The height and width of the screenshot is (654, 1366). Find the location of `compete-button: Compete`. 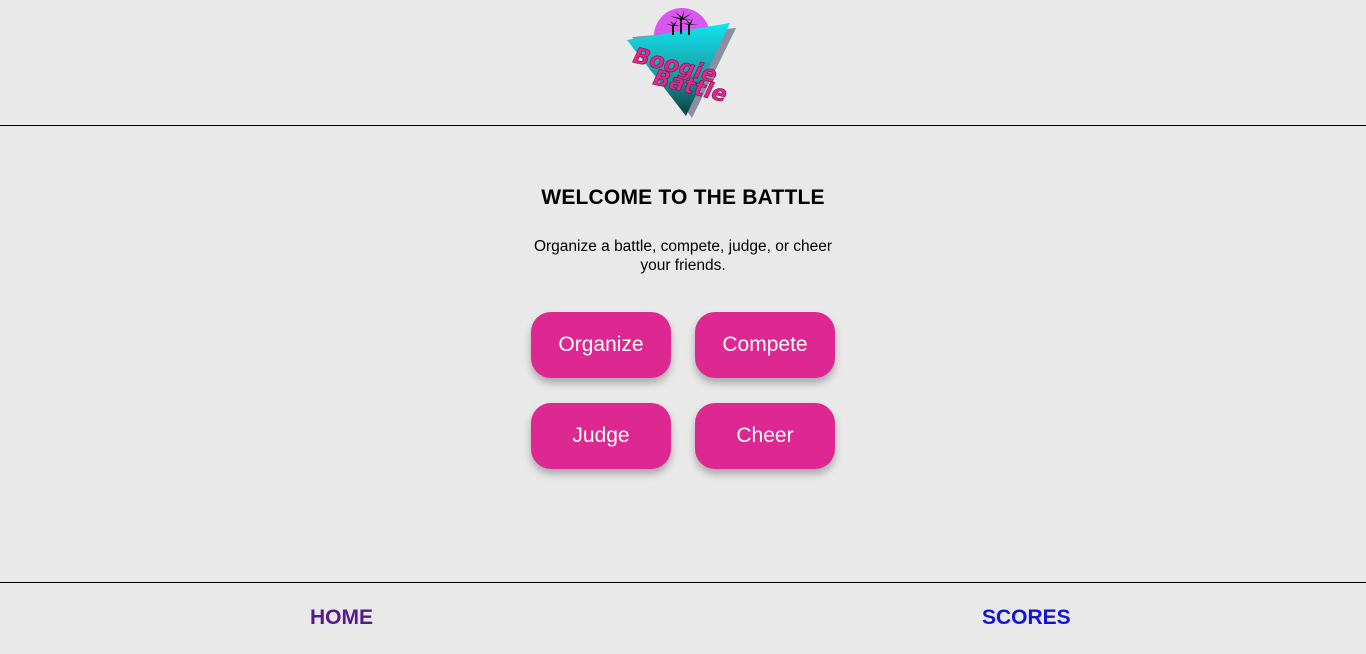

compete-button: Compete is located at coordinates (765, 345).